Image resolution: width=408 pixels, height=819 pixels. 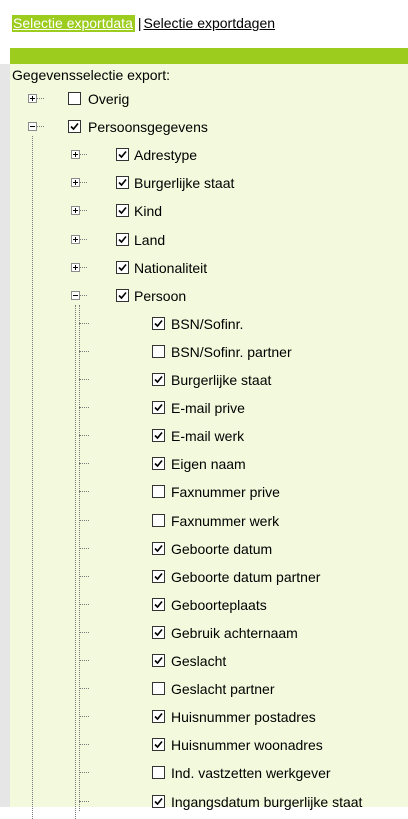 I want to click on tree-node-label: Ind. vastzetten werkgever, so click(x=251, y=773).